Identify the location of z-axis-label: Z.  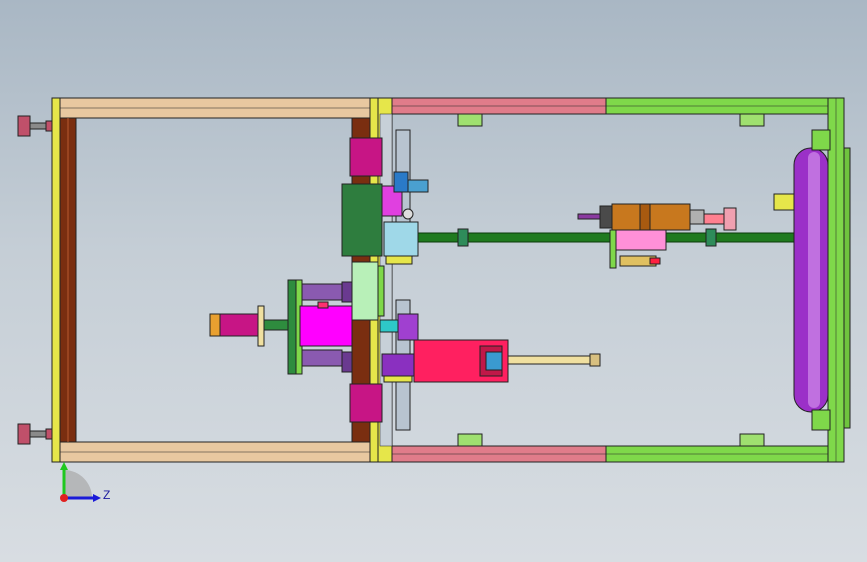
(106, 495).